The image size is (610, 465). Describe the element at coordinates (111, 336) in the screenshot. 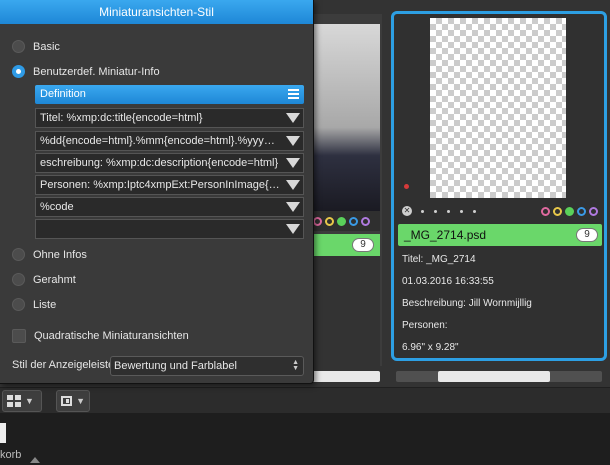

I see `square-thumbnails-label: Quadratische Miniaturansichten` at that location.